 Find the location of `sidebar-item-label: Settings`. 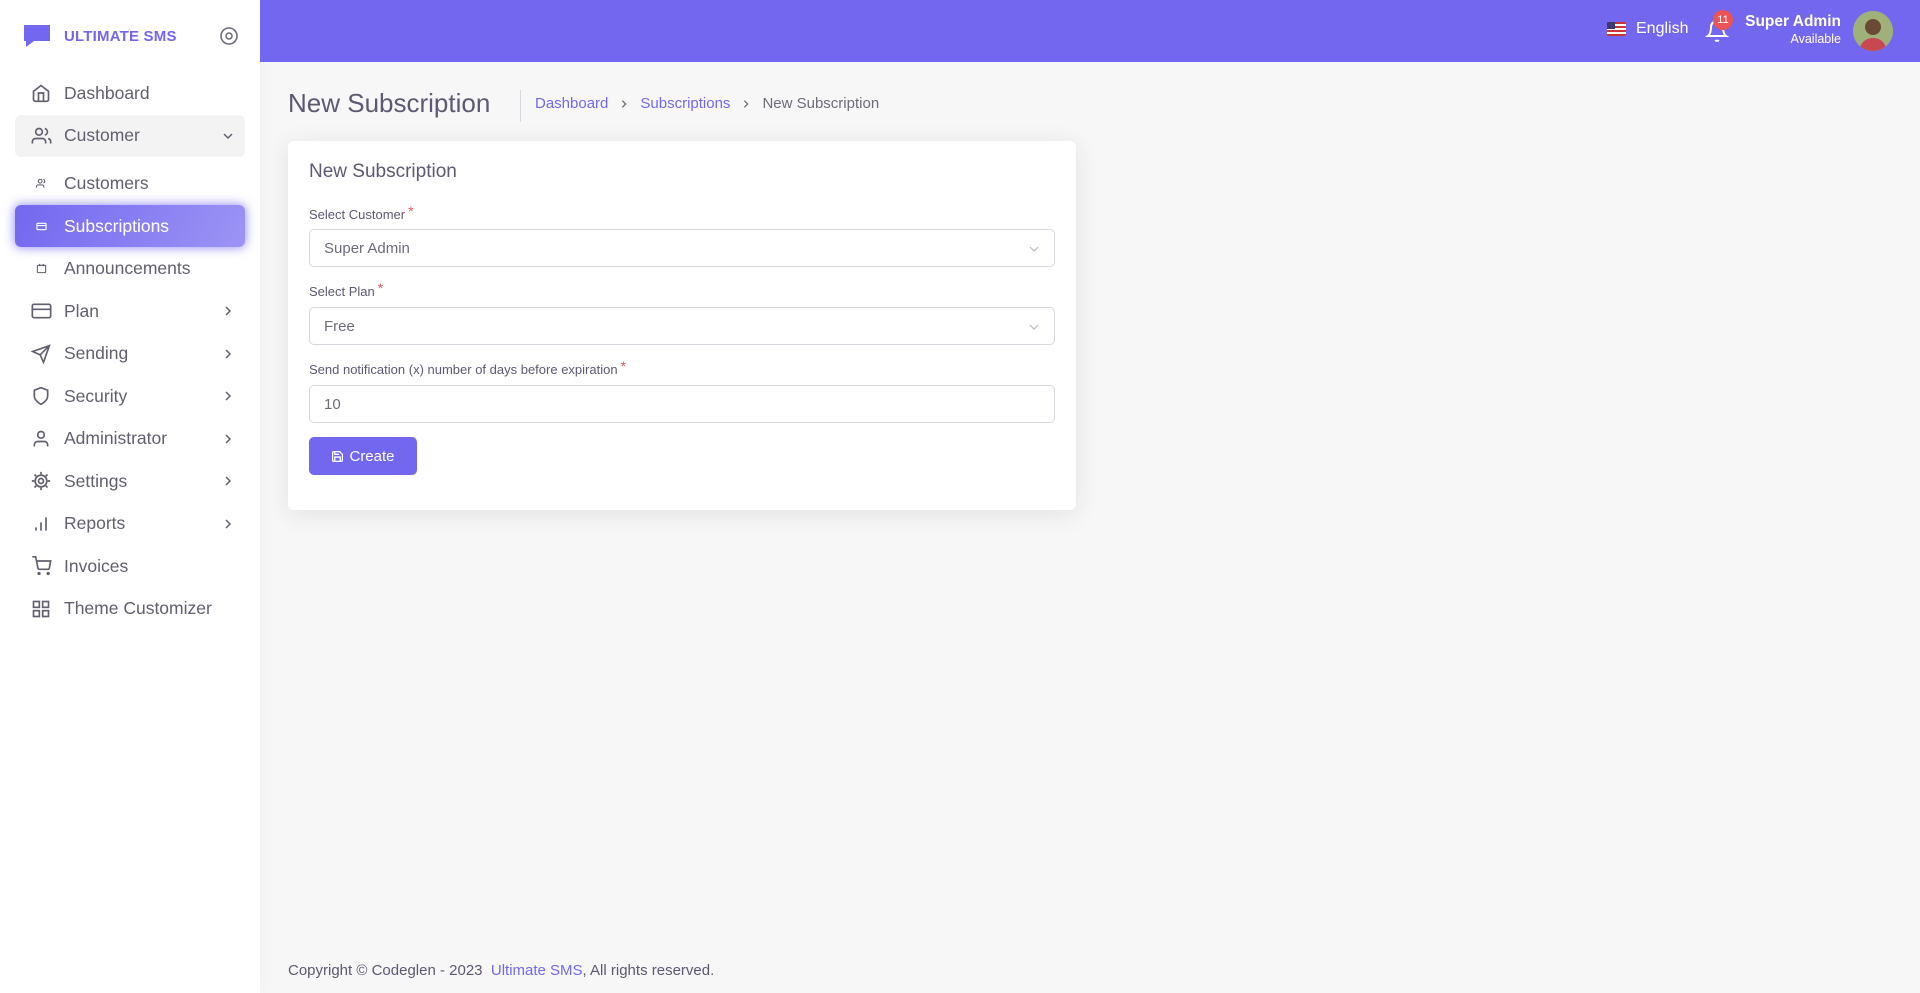

sidebar-item-label: Settings is located at coordinates (96, 480).